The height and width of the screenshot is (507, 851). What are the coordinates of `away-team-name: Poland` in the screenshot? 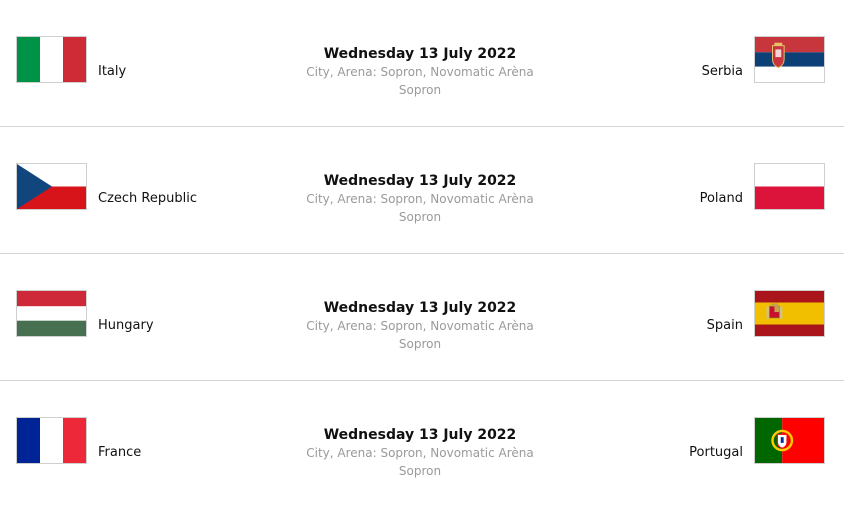 It's located at (721, 198).